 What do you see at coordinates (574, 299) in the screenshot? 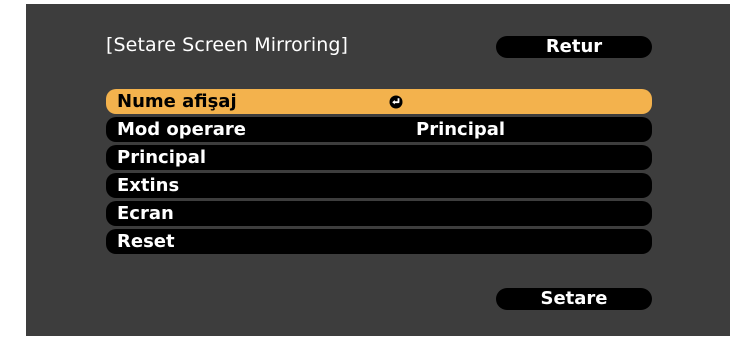
I see `set-button: Setare` at bounding box center [574, 299].